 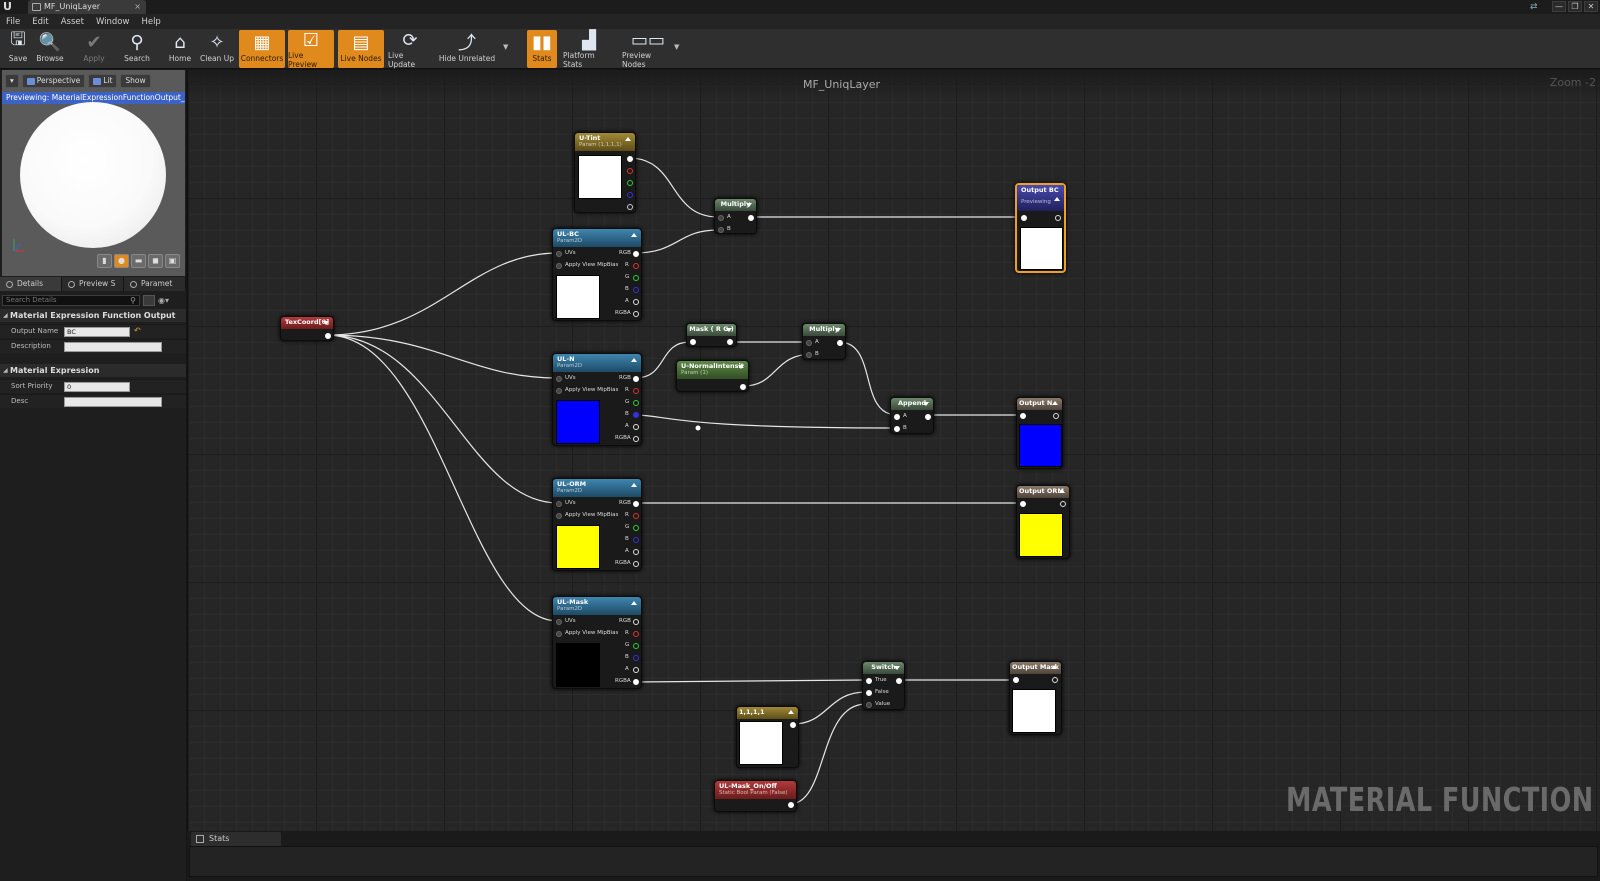 What do you see at coordinates (824, 341) in the screenshot?
I see `multiply-node-2: Multiply A B` at bounding box center [824, 341].